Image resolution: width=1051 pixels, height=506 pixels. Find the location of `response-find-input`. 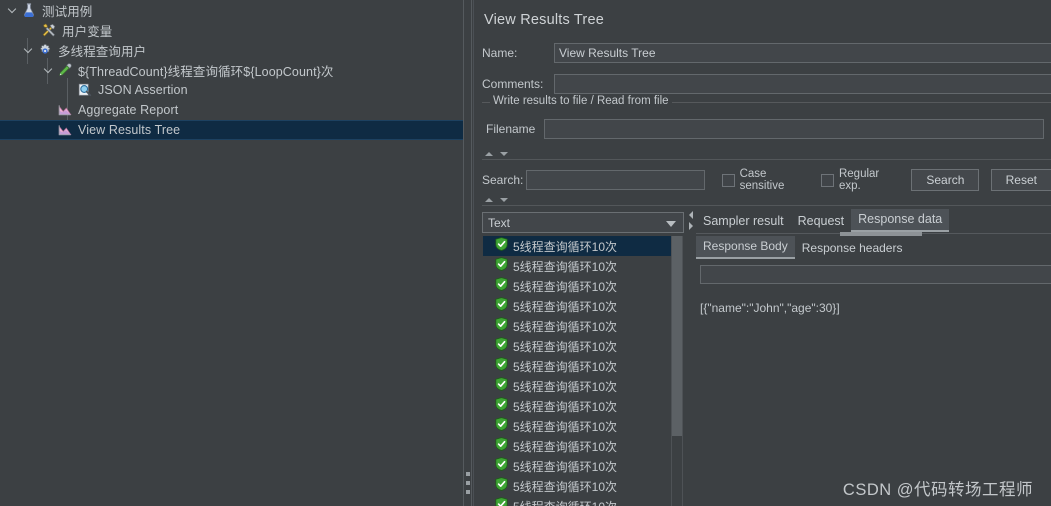

response-find-input is located at coordinates (875, 274).